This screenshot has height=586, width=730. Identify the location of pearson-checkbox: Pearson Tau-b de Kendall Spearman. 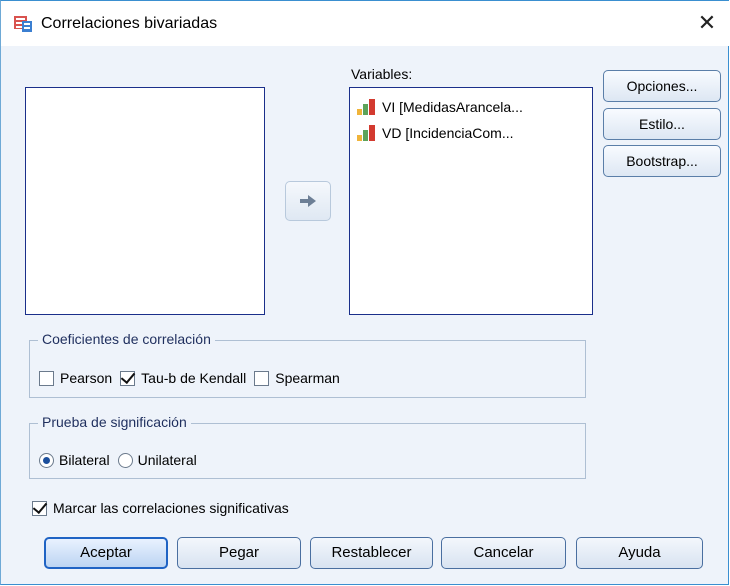
(189, 378).